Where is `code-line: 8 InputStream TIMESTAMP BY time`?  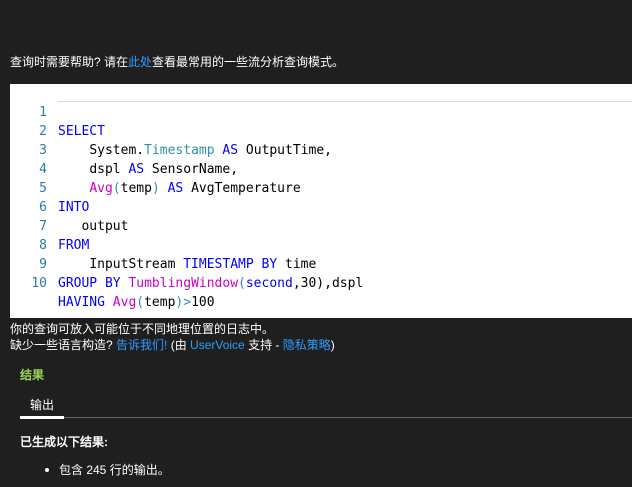 code-line: 8 InputStream TIMESTAMP BY time is located at coordinates (163, 244).